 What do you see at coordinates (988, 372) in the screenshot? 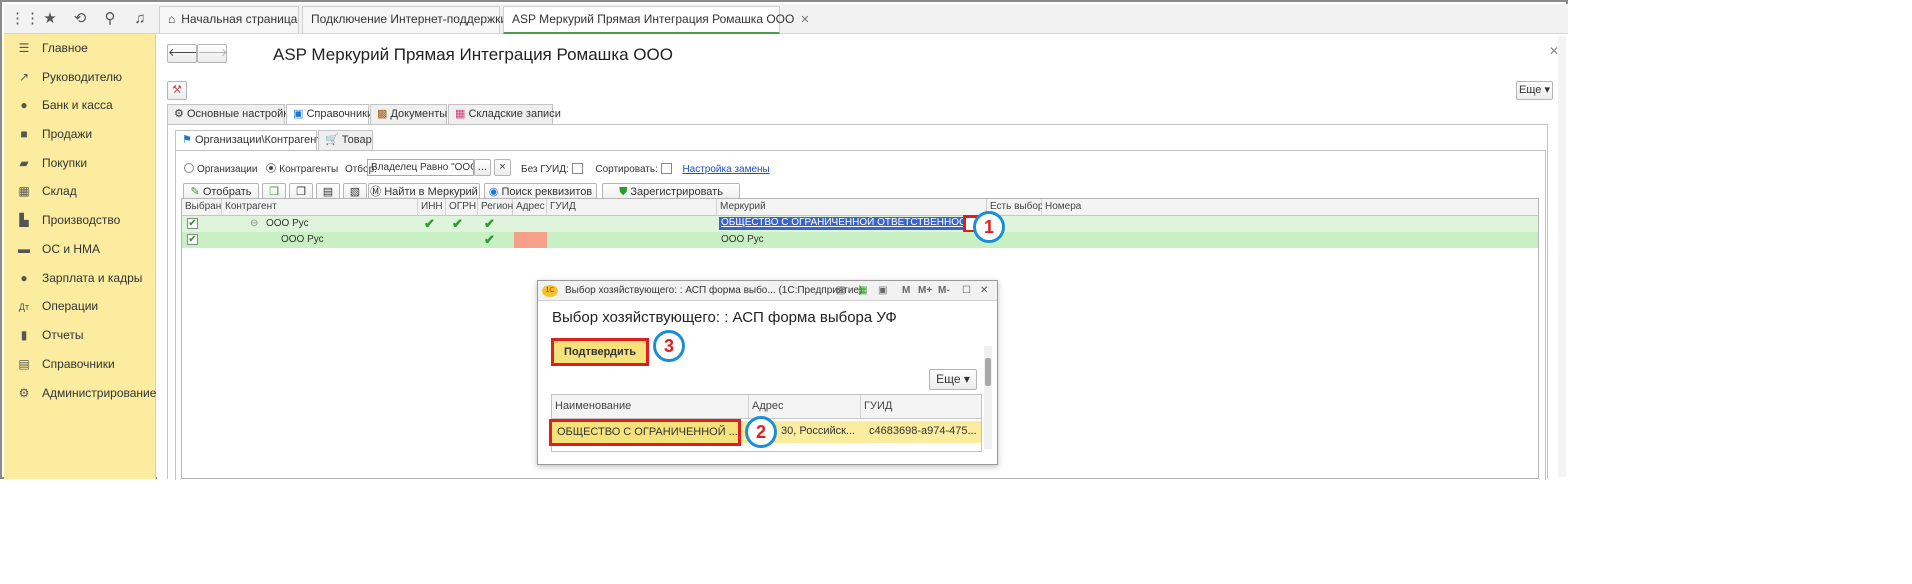
I see `scrollbar-thumb` at bounding box center [988, 372].